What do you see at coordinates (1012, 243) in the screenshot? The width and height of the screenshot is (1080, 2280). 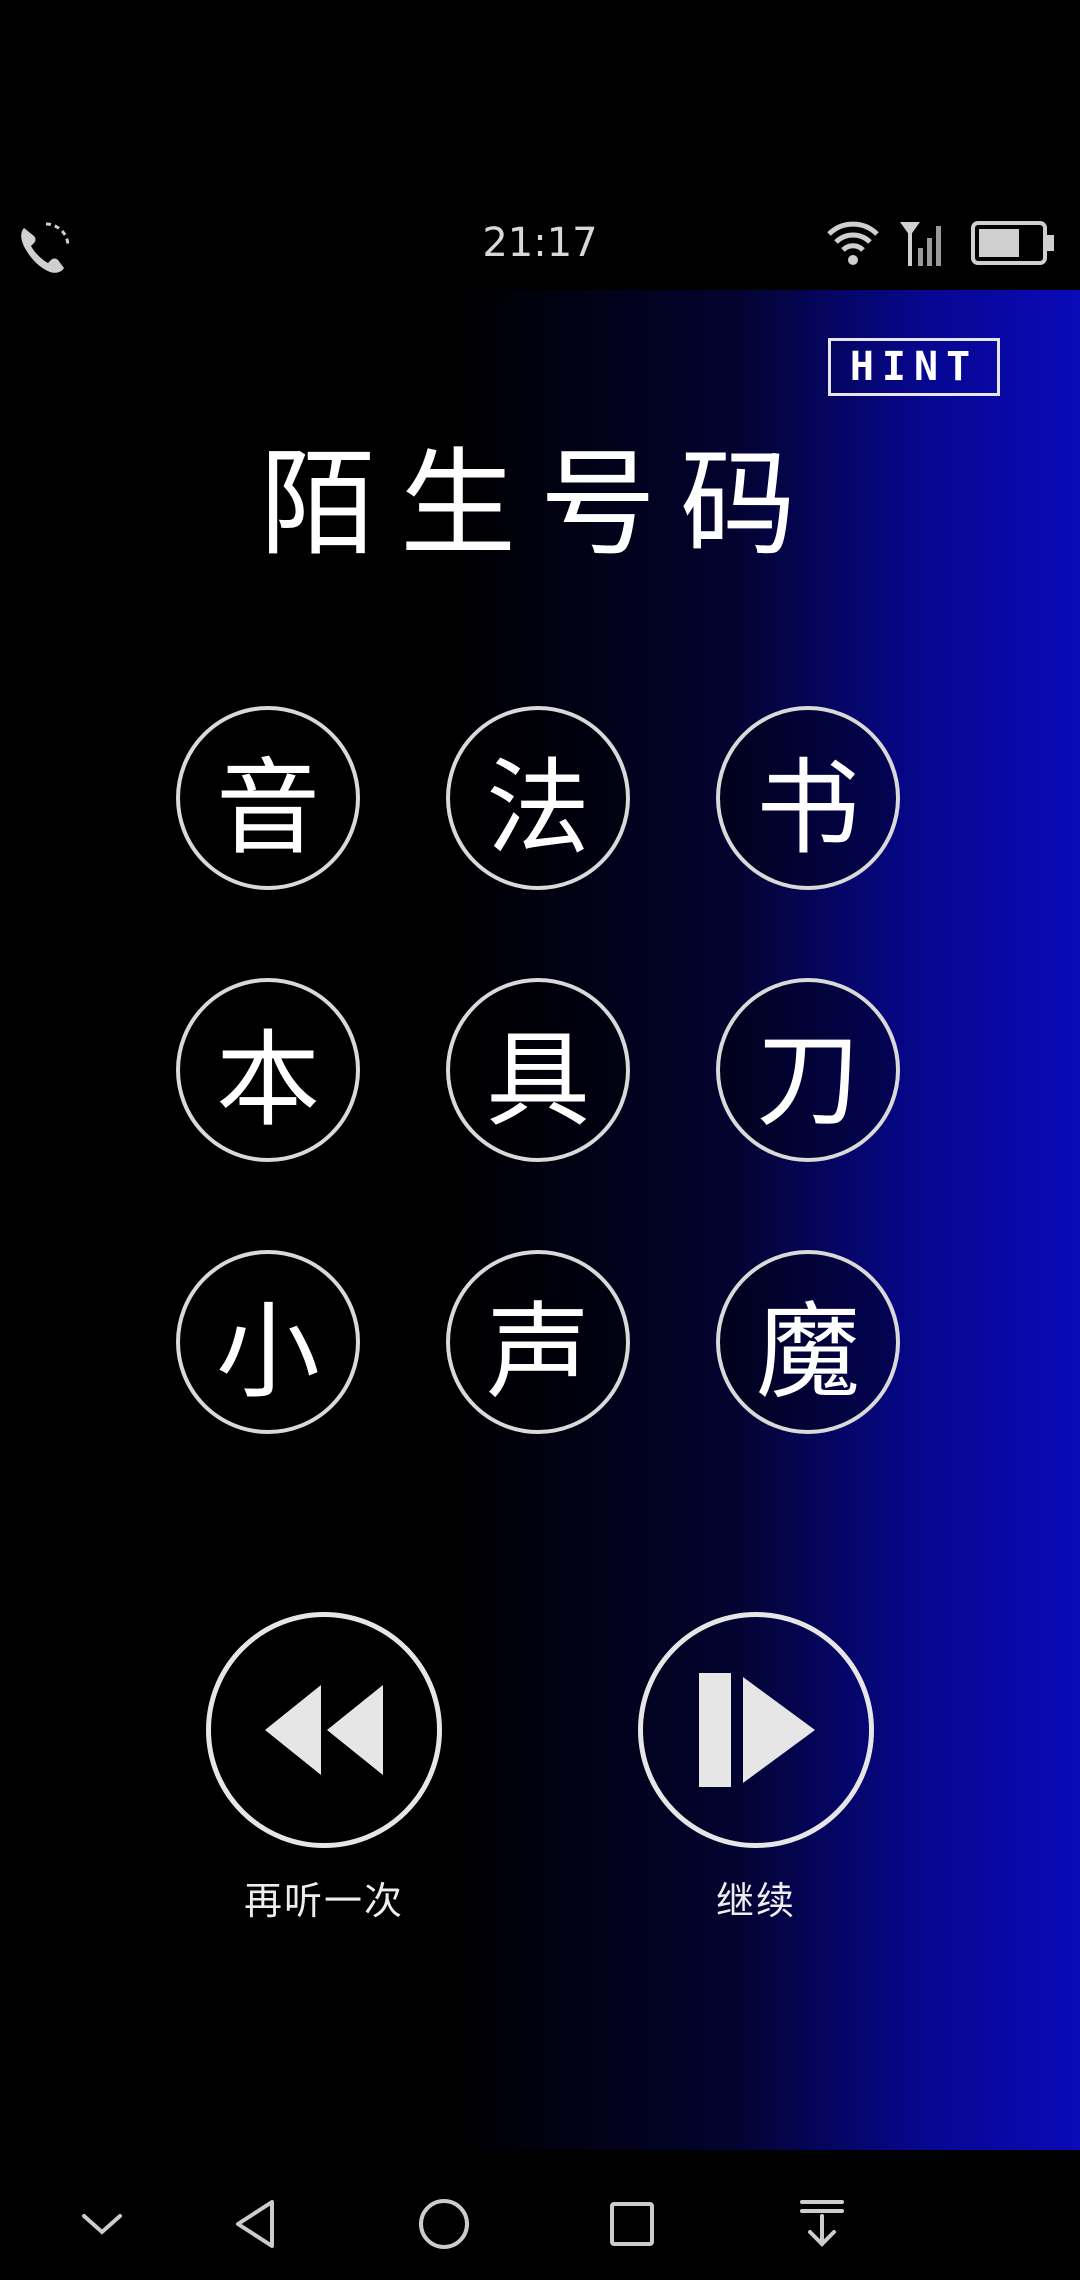 I see `battery-icon` at bounding box center [1012, 243].